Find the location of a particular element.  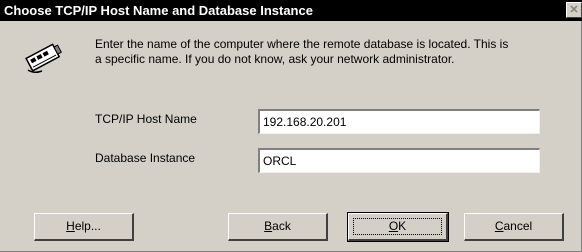

database-instance-input is located at coordinates (399, 160).